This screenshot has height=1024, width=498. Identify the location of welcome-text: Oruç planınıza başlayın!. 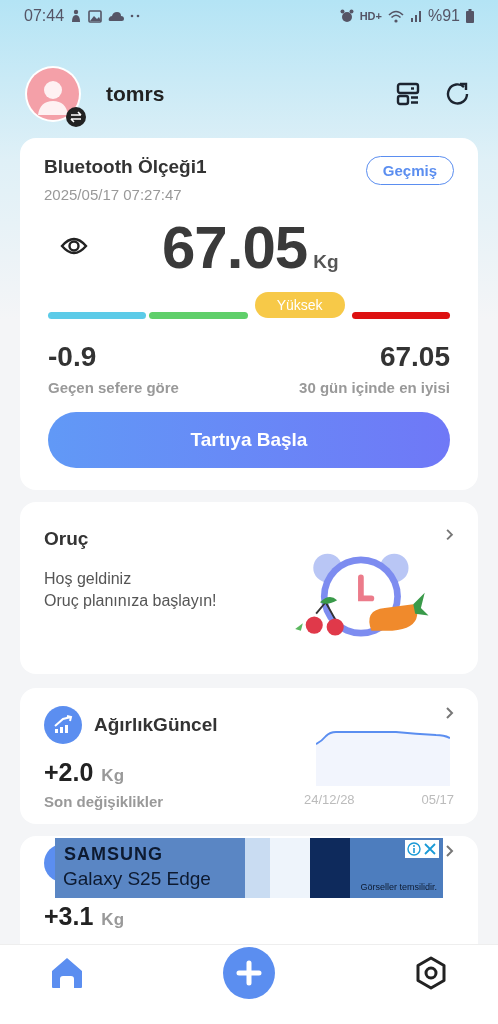
(130, 601).